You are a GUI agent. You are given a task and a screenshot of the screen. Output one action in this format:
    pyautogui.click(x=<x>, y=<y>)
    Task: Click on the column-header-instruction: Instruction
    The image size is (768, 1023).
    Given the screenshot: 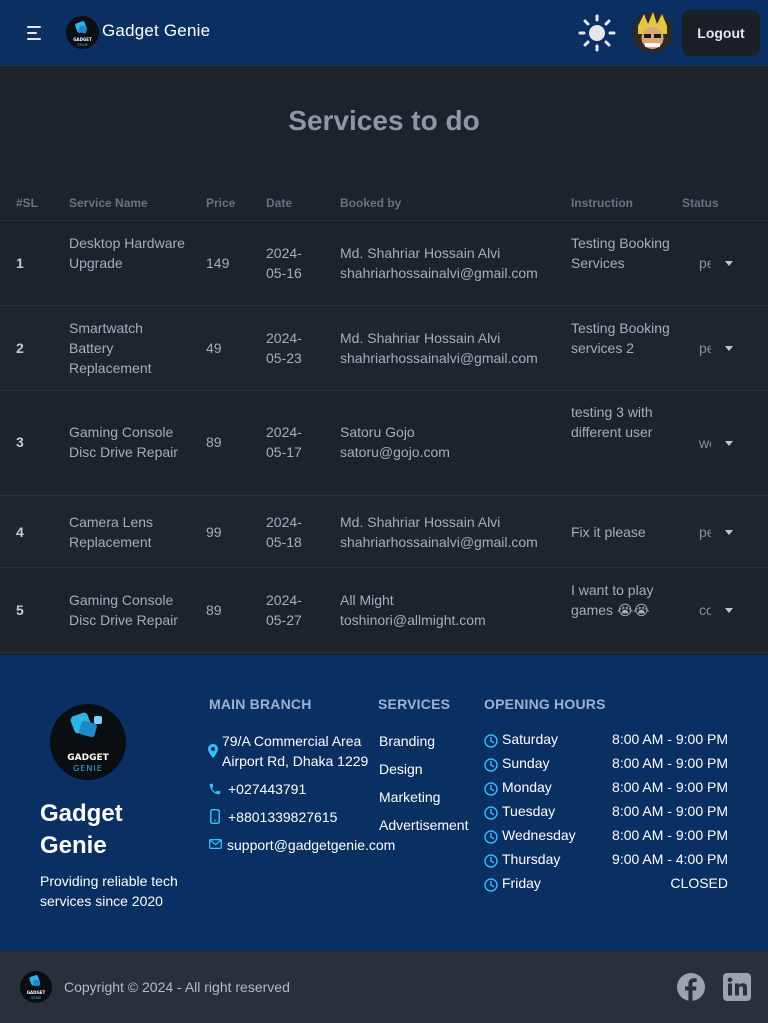 What is the action you would take?
    pyautogui.click(x=602, y=203)
    